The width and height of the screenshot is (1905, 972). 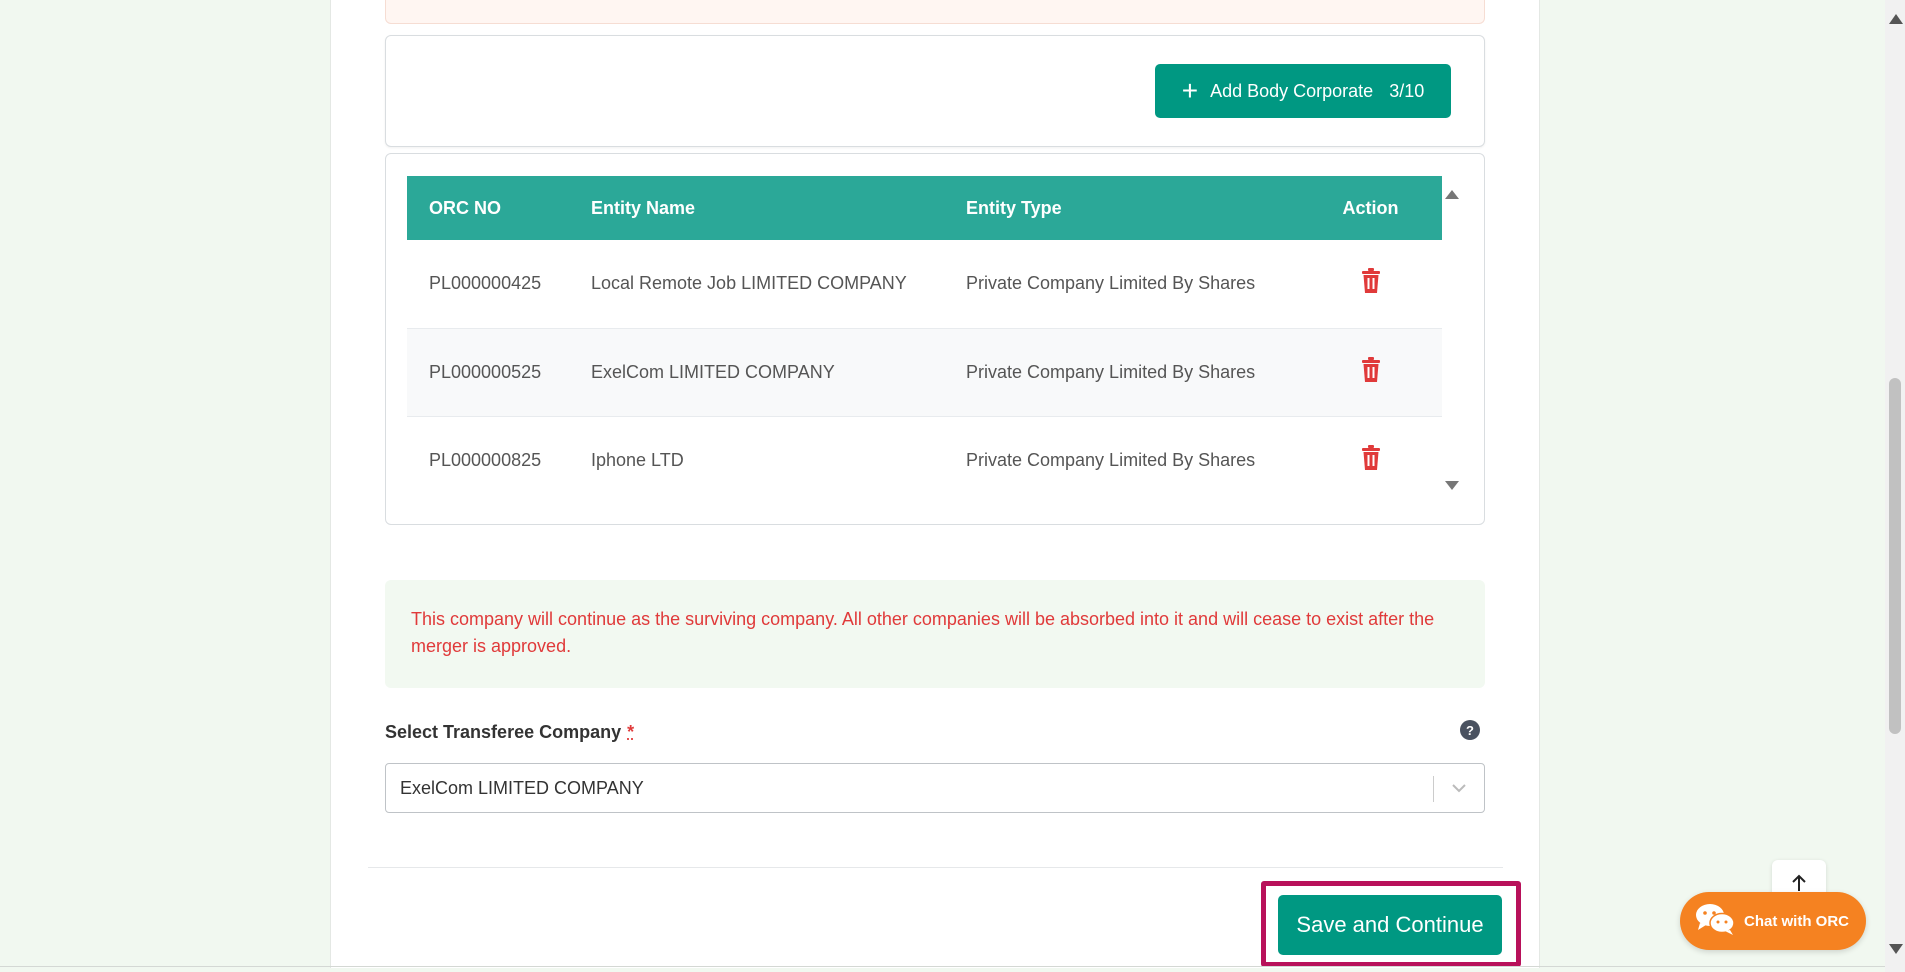 What do you see at coordinates (1407, 90) in the screenshot?
I see `body-corporate-count: 3/10` at bounding box center [1407, 90].